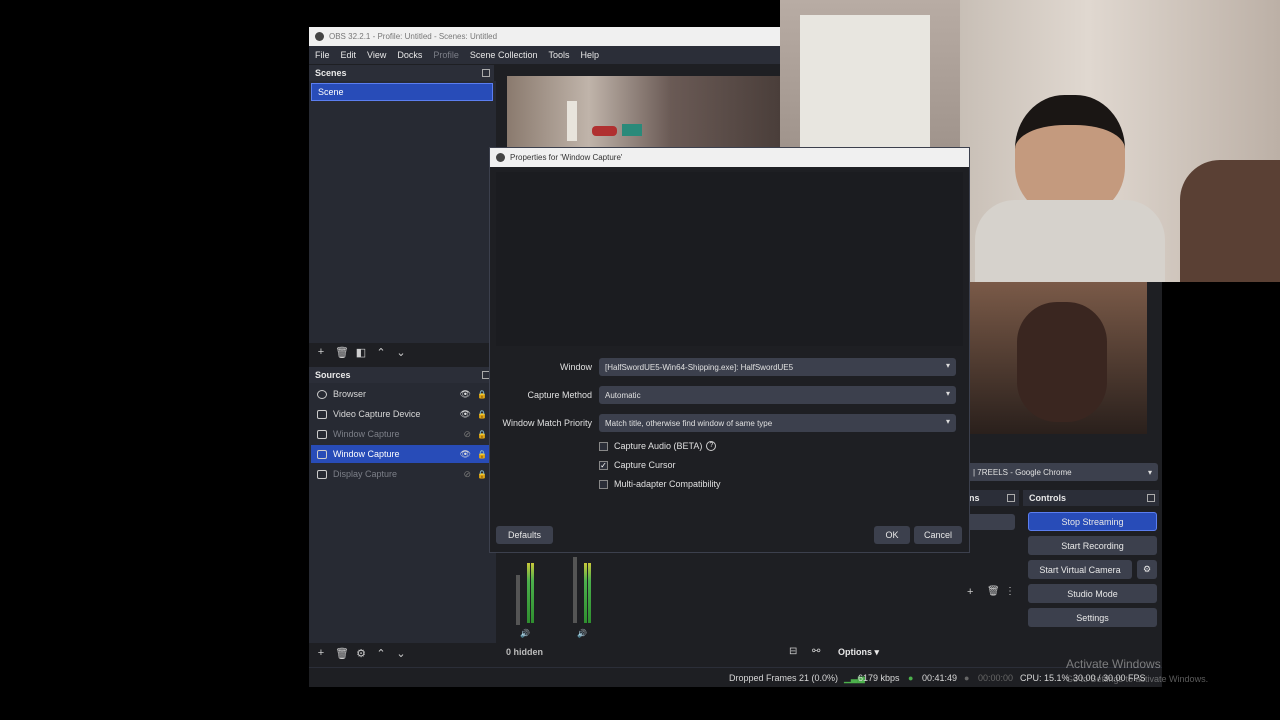 Image resolution: width=1280 pixels, height=720 pixels. Describe the element at coordinates (1147, 569) in the screenshot. I see `virtual-camera-gear-icon: ⚙` at that location.